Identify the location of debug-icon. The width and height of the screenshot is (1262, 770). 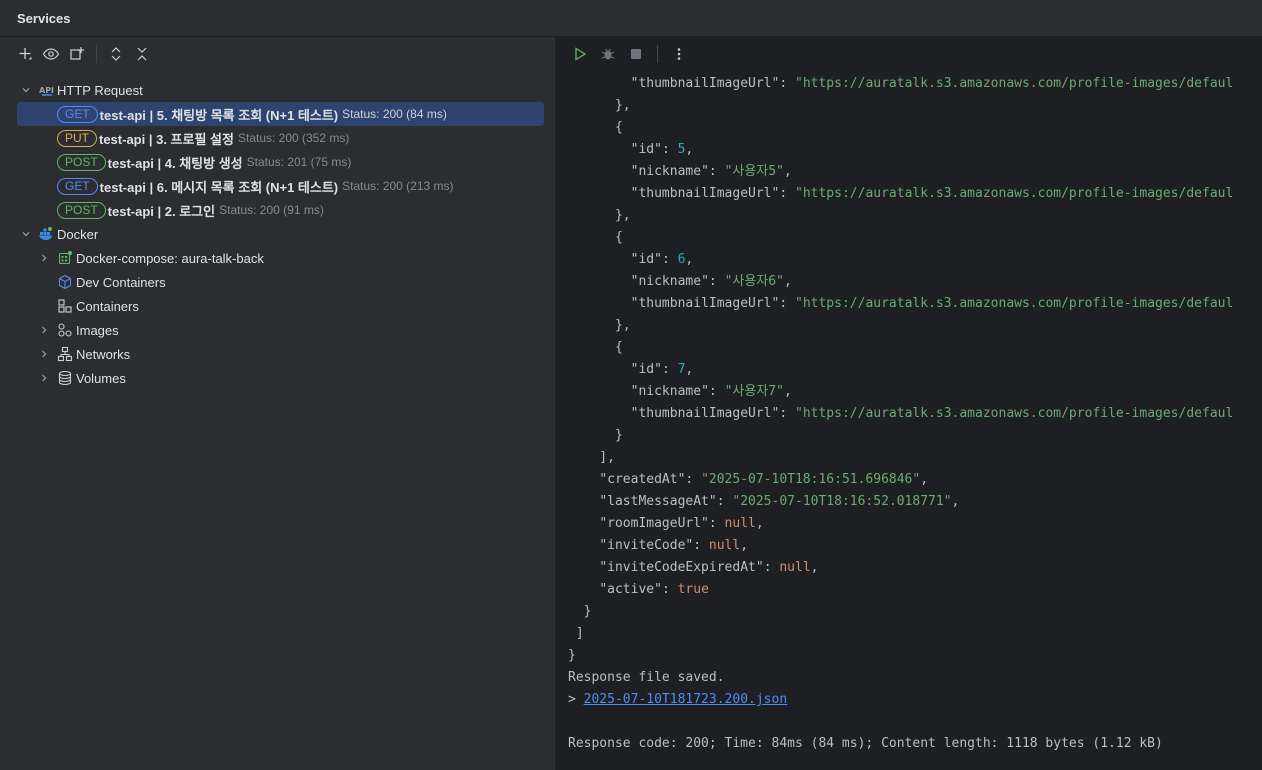
(608, 54).